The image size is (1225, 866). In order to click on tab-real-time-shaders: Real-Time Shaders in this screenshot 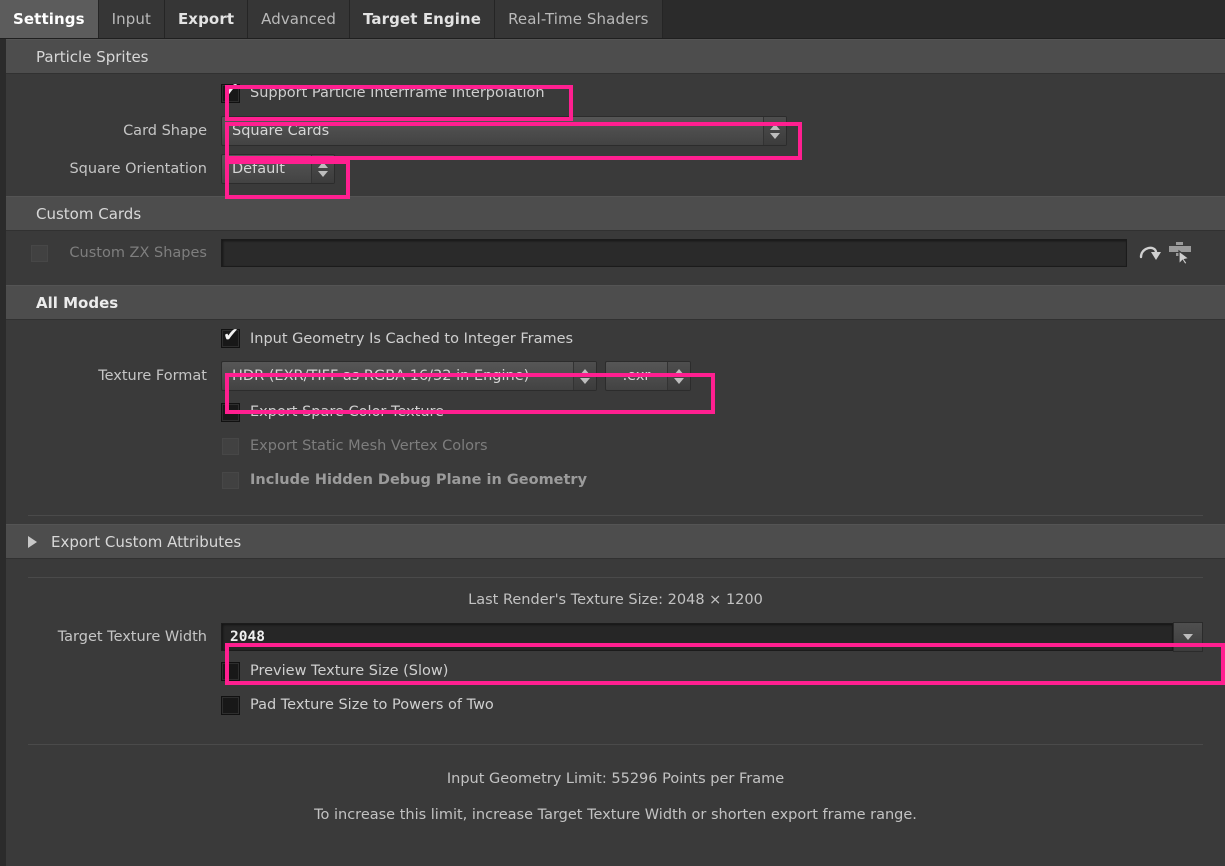, I will do `click(579, 19)`.